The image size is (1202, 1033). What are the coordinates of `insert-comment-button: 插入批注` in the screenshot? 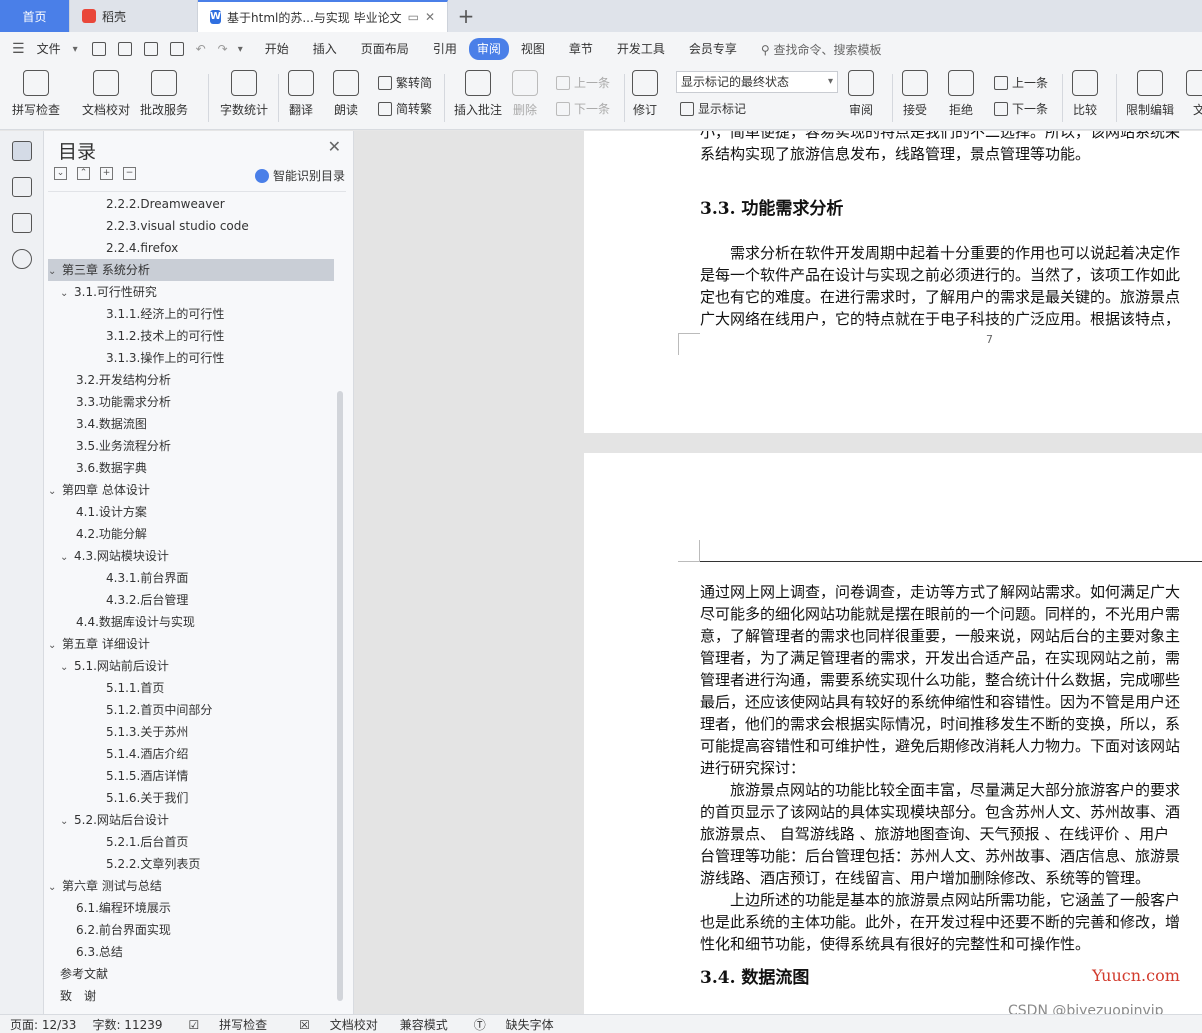 It's located at (478, 94).